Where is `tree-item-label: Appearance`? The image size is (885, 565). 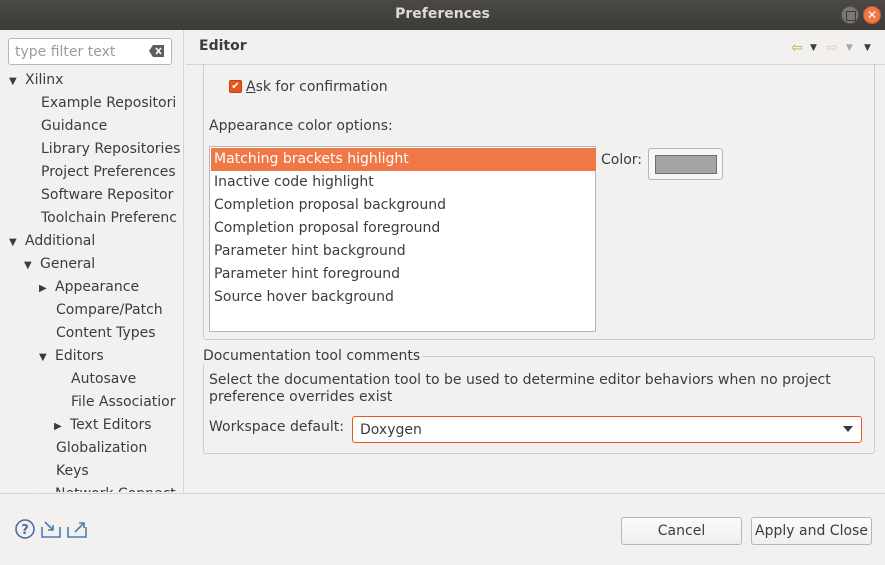 tree-item-label: Appearance is located at coordinates (97, 287).